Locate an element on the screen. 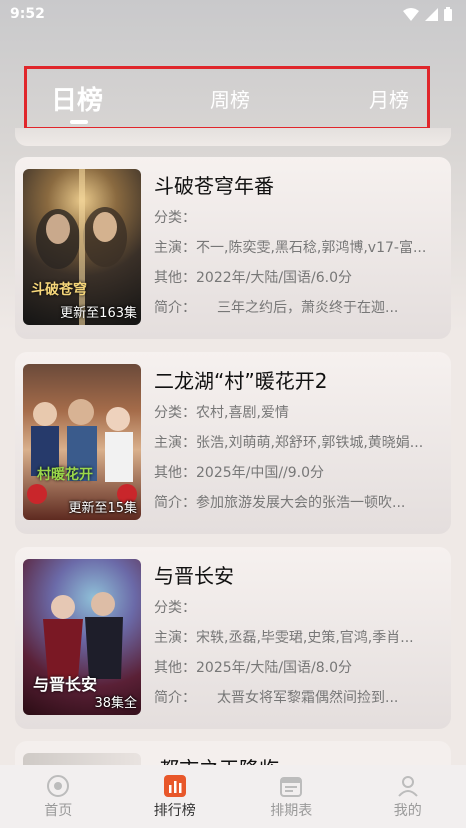  poster-image: 村暖花开 更新至15集 is located at coordinates (82, 442).